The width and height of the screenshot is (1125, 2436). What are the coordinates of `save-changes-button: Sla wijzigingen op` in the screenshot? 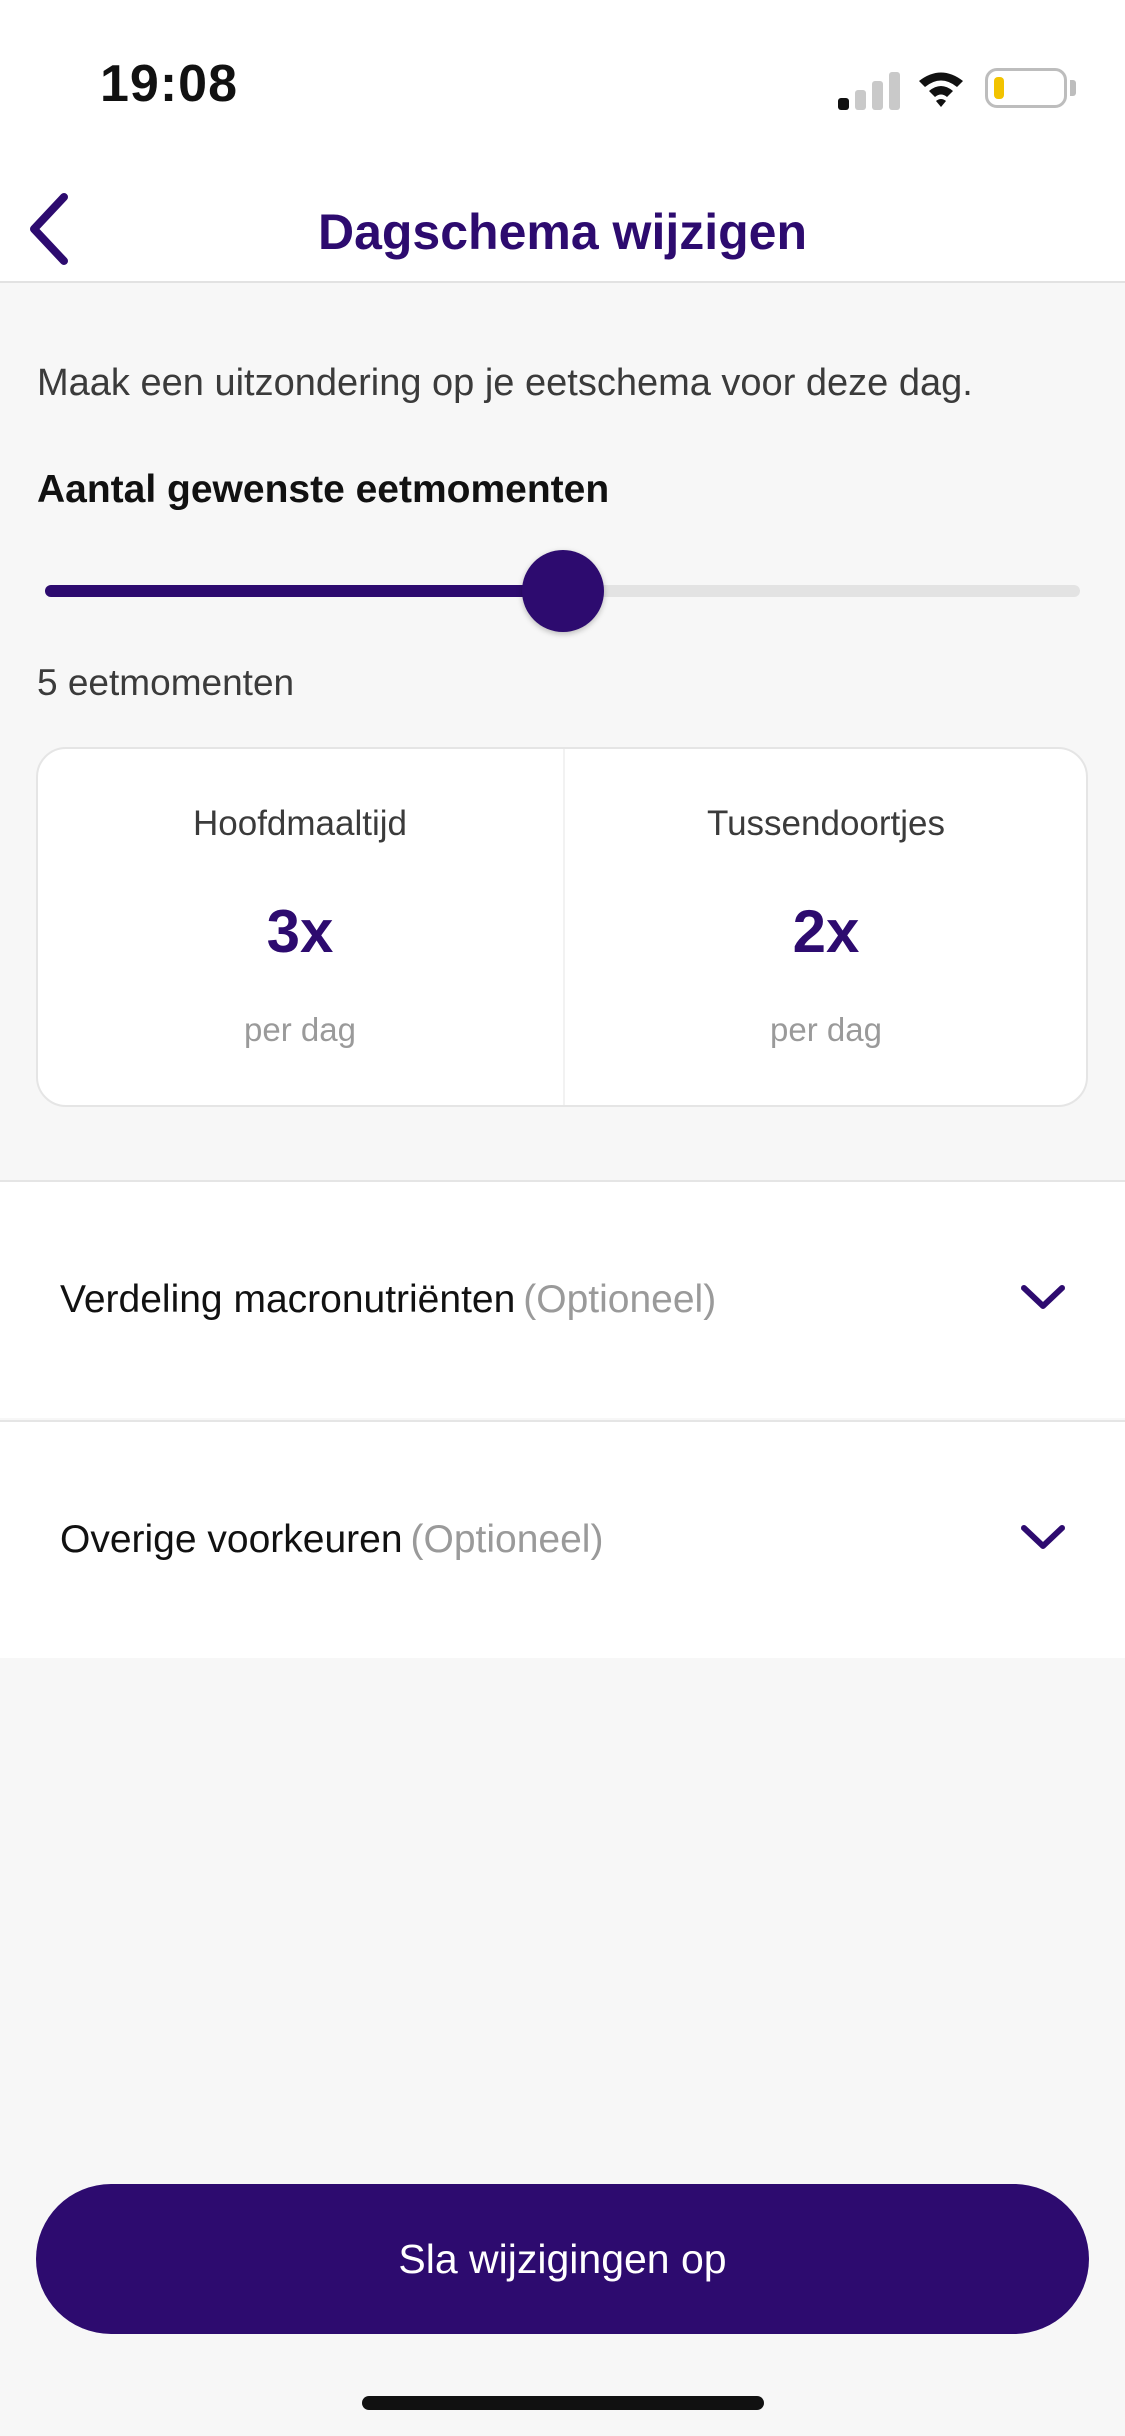 It's located at (562, 2259).